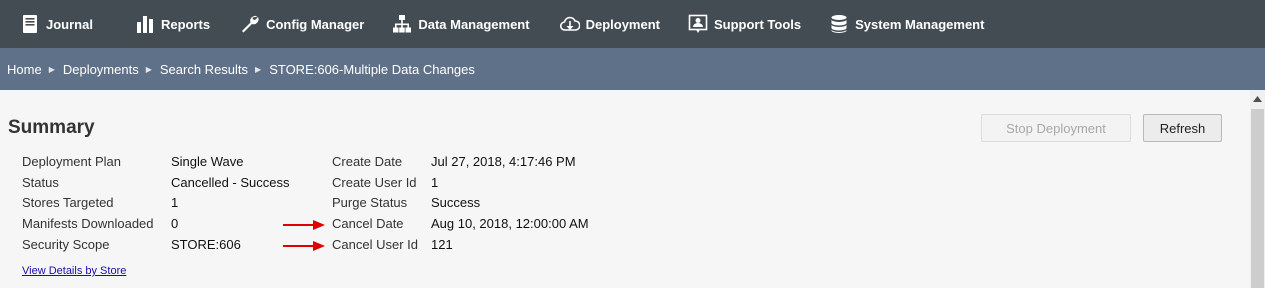  Describe the element at coordinates (442, 244) in the screenshot. I see `cancel-user-id-value: 121` at that location.